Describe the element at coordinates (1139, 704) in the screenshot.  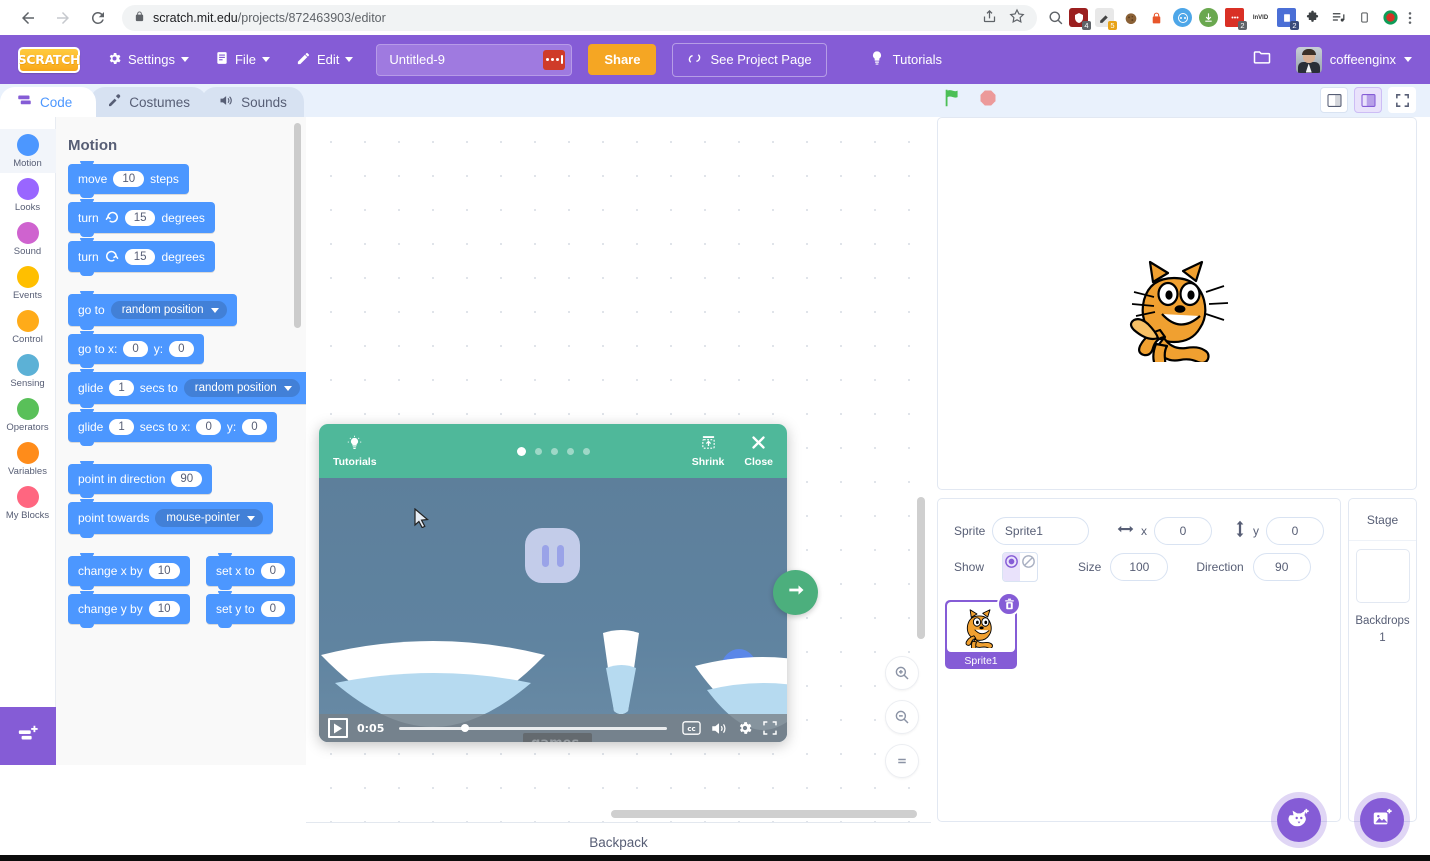
I see `sprite-list-panel: Sprite1` at that location.